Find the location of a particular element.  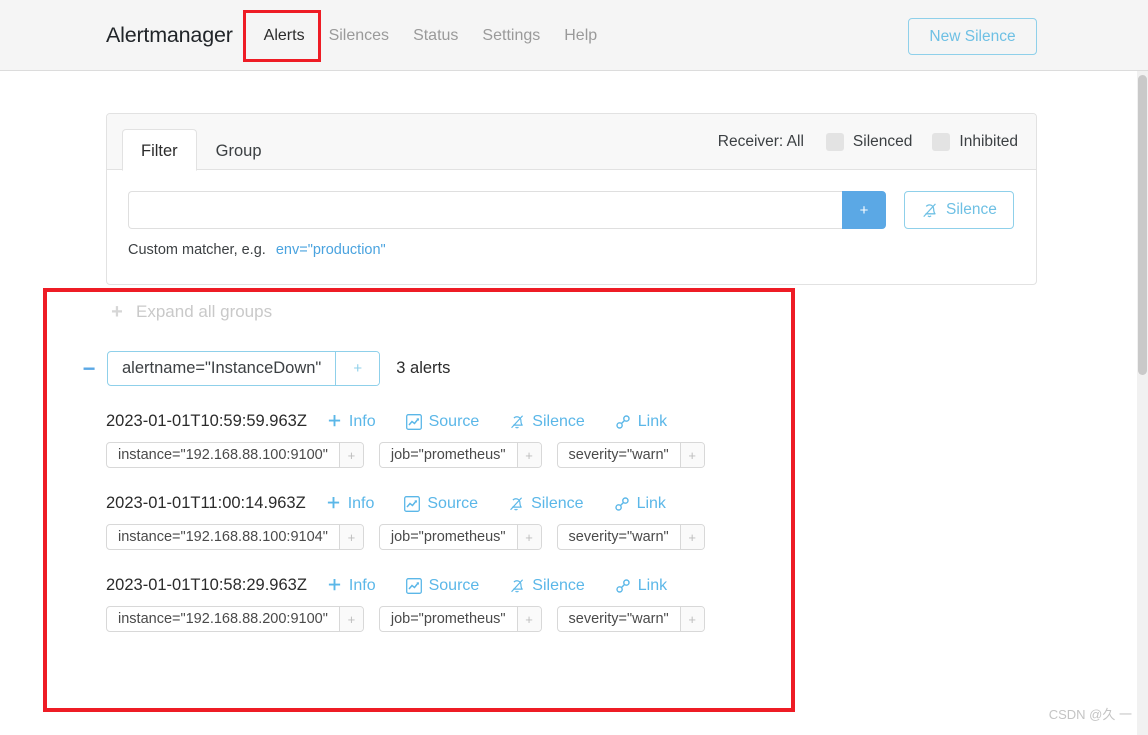

matcher-hint: Custom matcher, e.g. env="production" is located at coordinates (257, 250).